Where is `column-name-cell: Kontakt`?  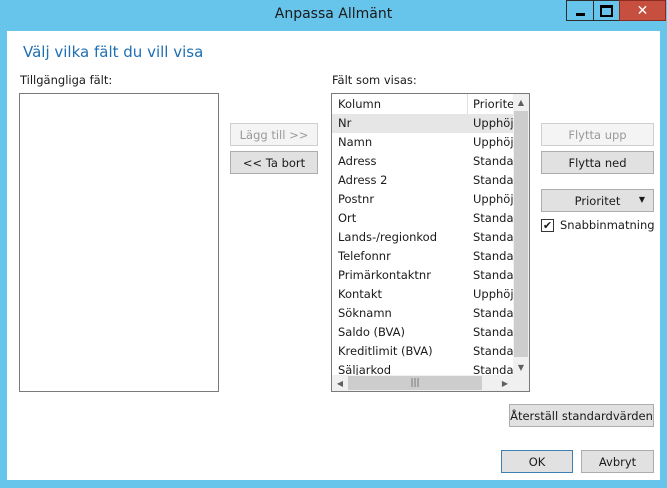 column-name-cell: Kontakt is located at coordinates (360, 294).